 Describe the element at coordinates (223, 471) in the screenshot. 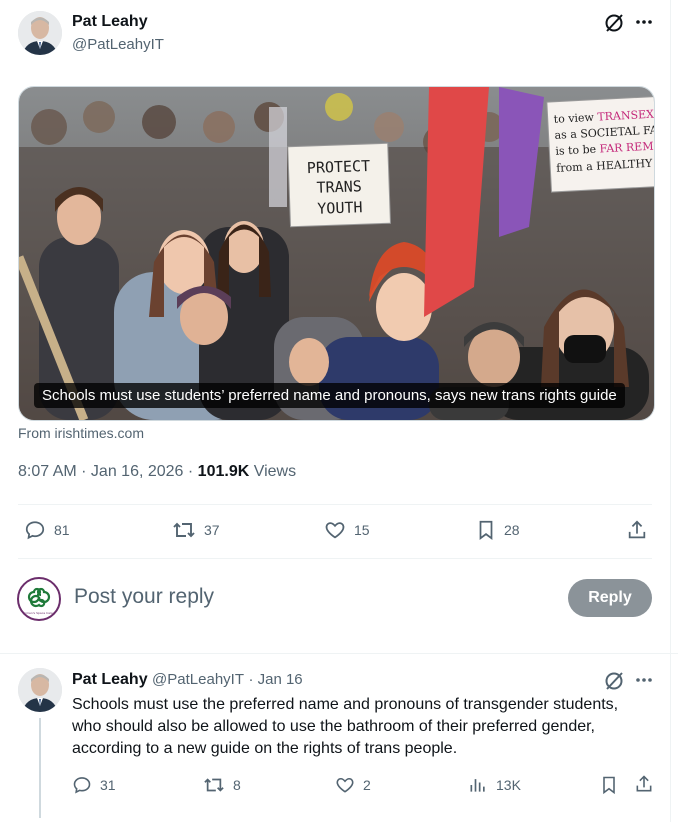

I see `views-count: 101.9K` at that location.